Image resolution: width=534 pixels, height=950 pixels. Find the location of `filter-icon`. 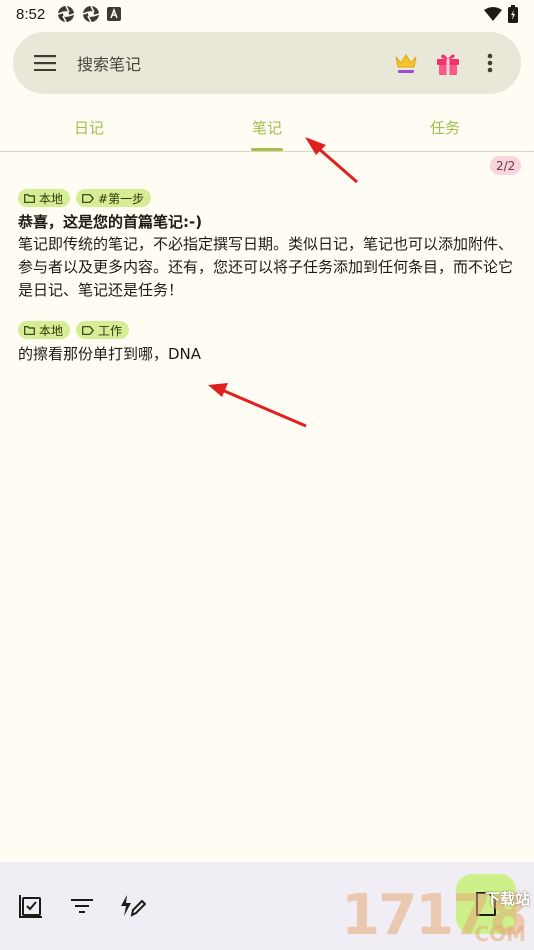

filter-icon is located at coordinates (82, 906).